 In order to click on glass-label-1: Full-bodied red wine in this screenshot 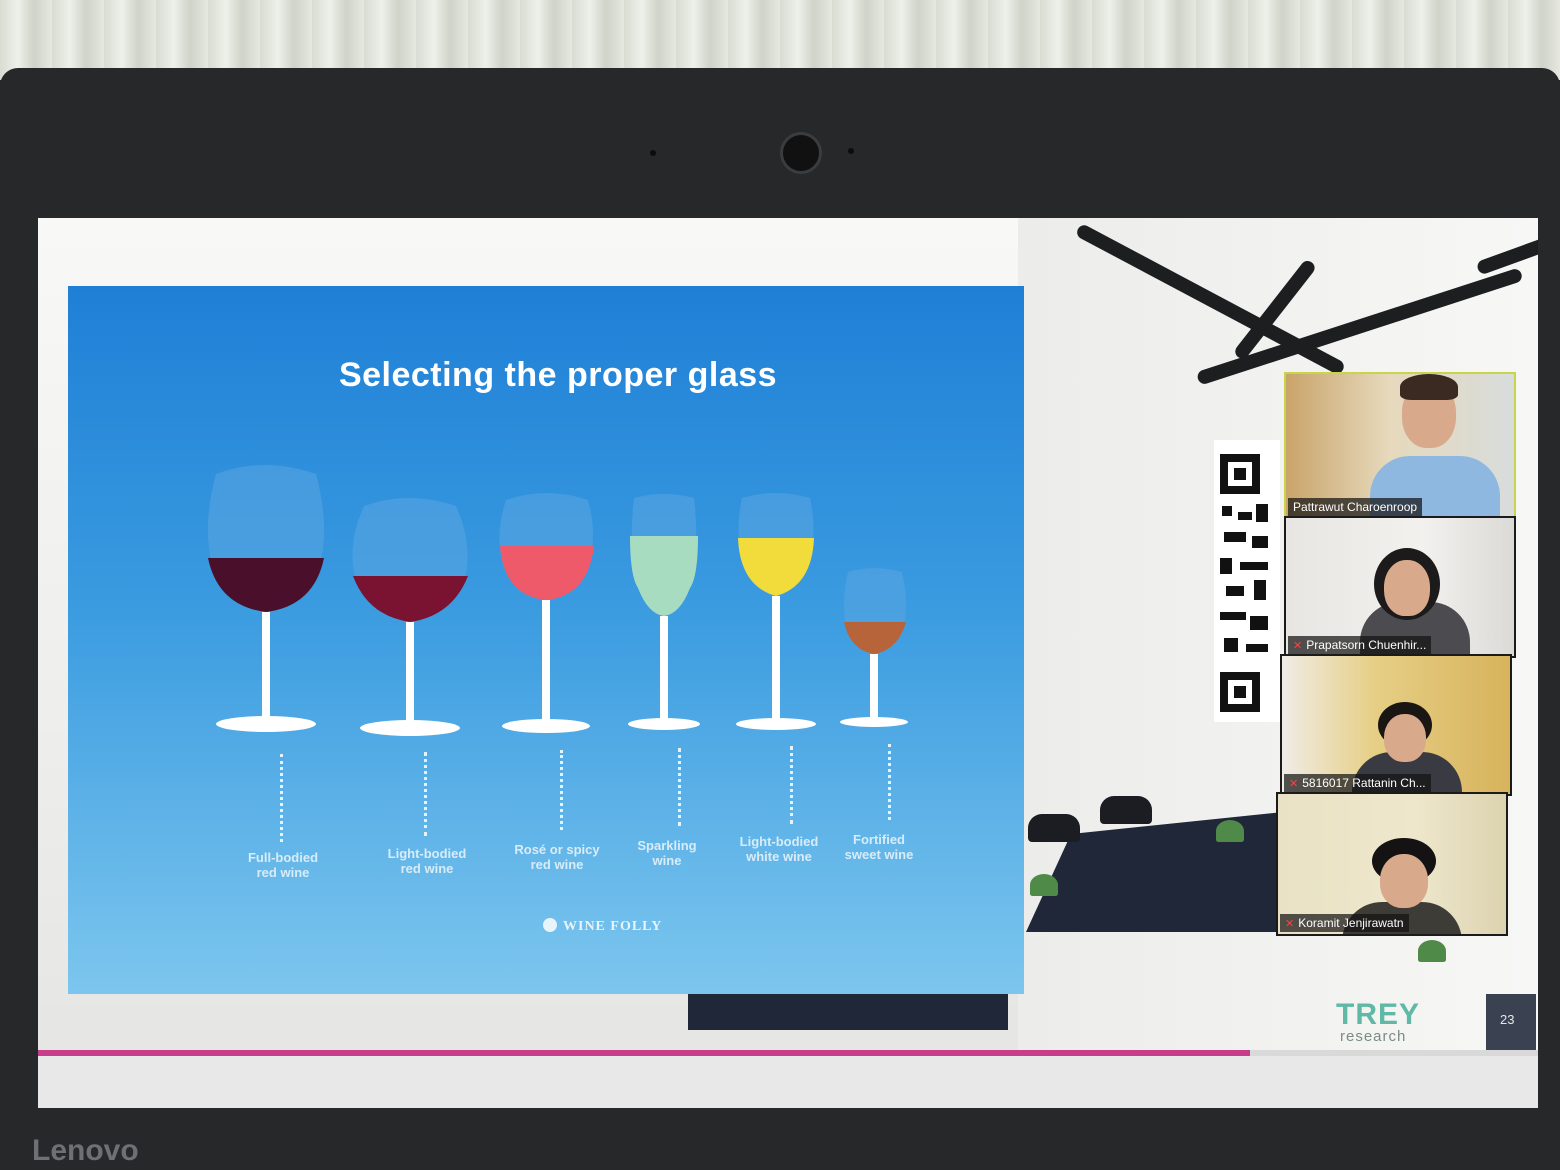, I will do `click(283, 865)`.